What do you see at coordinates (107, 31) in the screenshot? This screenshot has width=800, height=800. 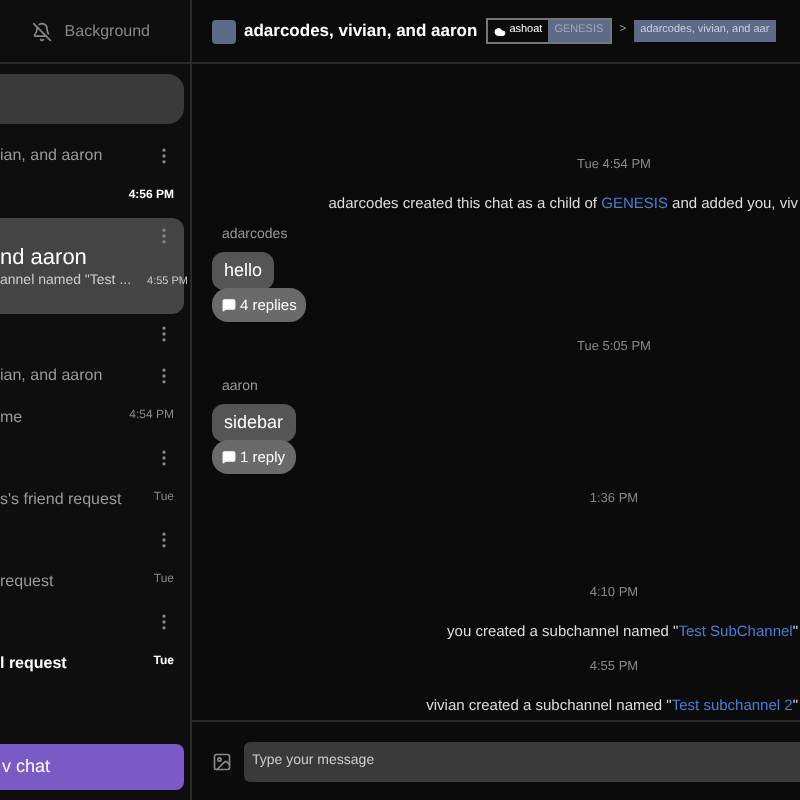 I see `background-tab: Background` at bounding box center [107, 31].